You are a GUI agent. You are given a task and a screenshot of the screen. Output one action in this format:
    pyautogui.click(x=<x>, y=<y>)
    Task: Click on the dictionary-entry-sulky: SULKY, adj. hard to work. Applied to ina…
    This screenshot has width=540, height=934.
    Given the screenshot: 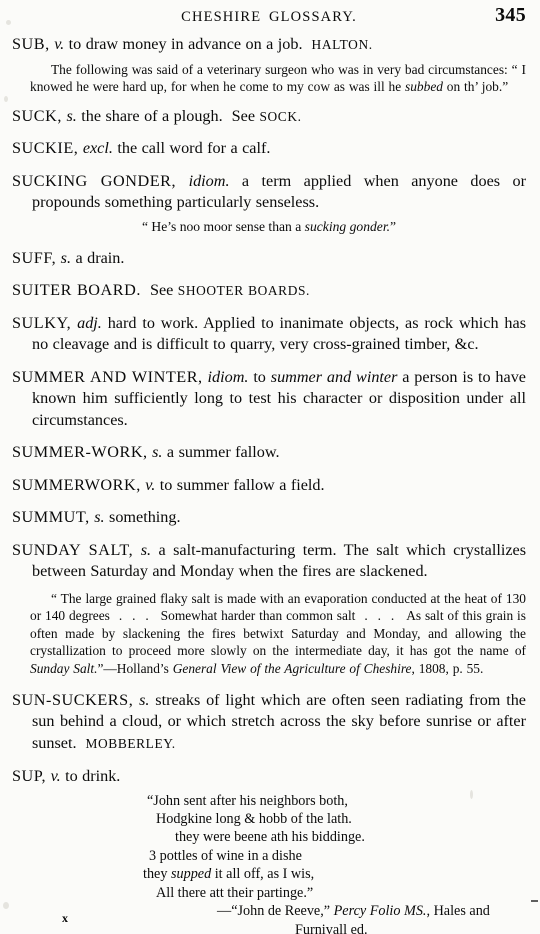 What is the action you would take?
    pyautogui.click(x=269, y=334)
    